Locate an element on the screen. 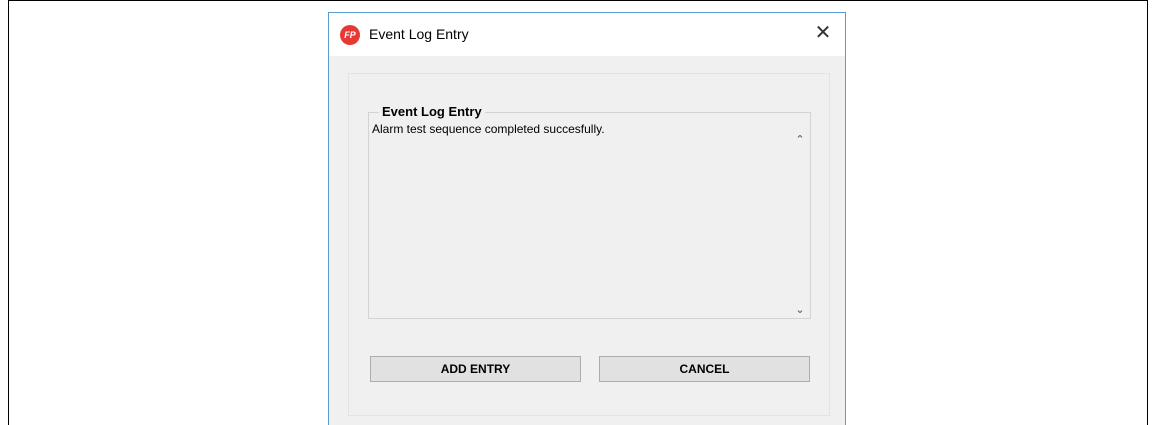 The image size is (1157, 425). scroll-down-arrow-icon: ⌄ is located at coordinates (800, 310).